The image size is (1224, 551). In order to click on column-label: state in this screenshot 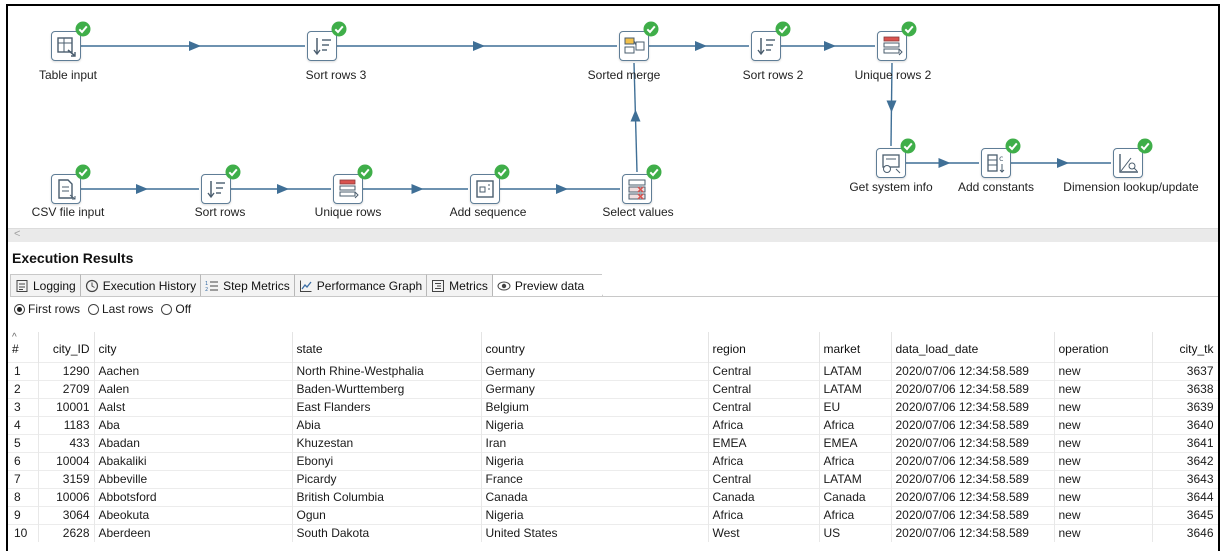, I will do `click(309, 348)`.